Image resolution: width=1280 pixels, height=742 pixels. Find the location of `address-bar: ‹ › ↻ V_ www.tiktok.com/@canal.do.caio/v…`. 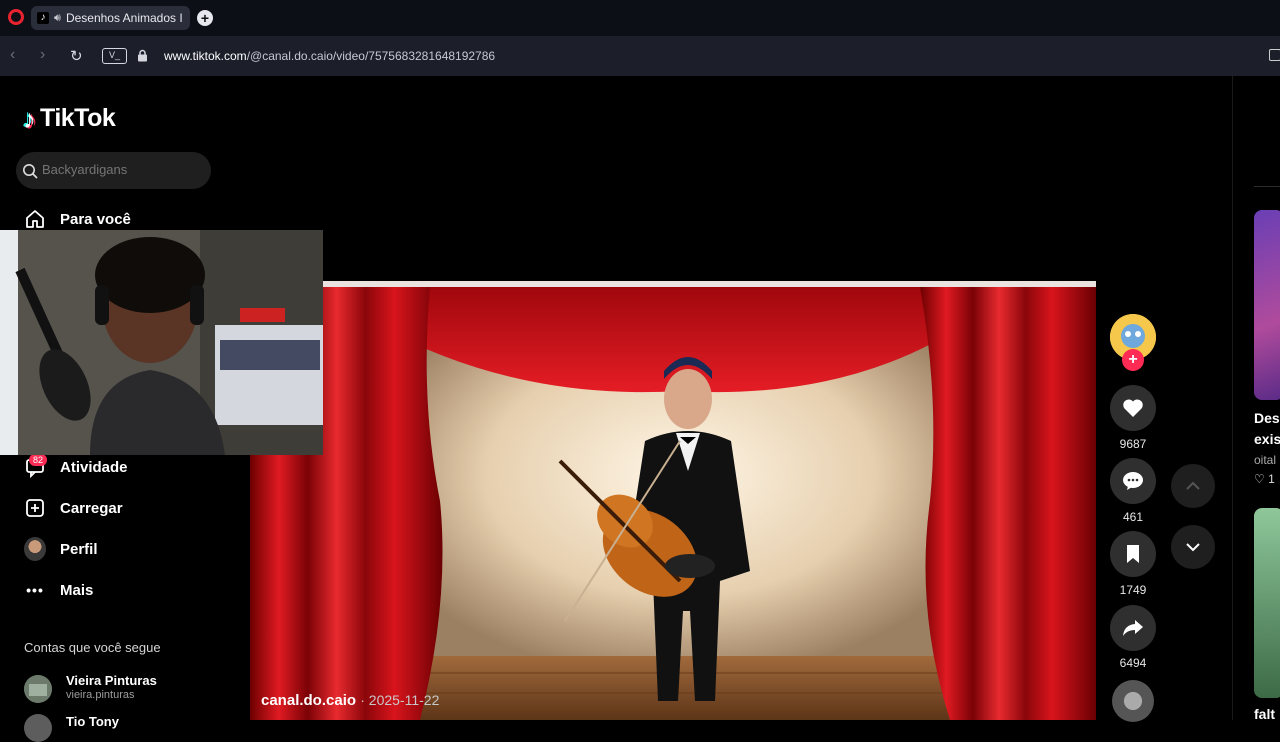

address-bar: ‹ › ↻ V_ www.tiktok.com/@canal.do.caio/v… is located at coordinates (640, 56).